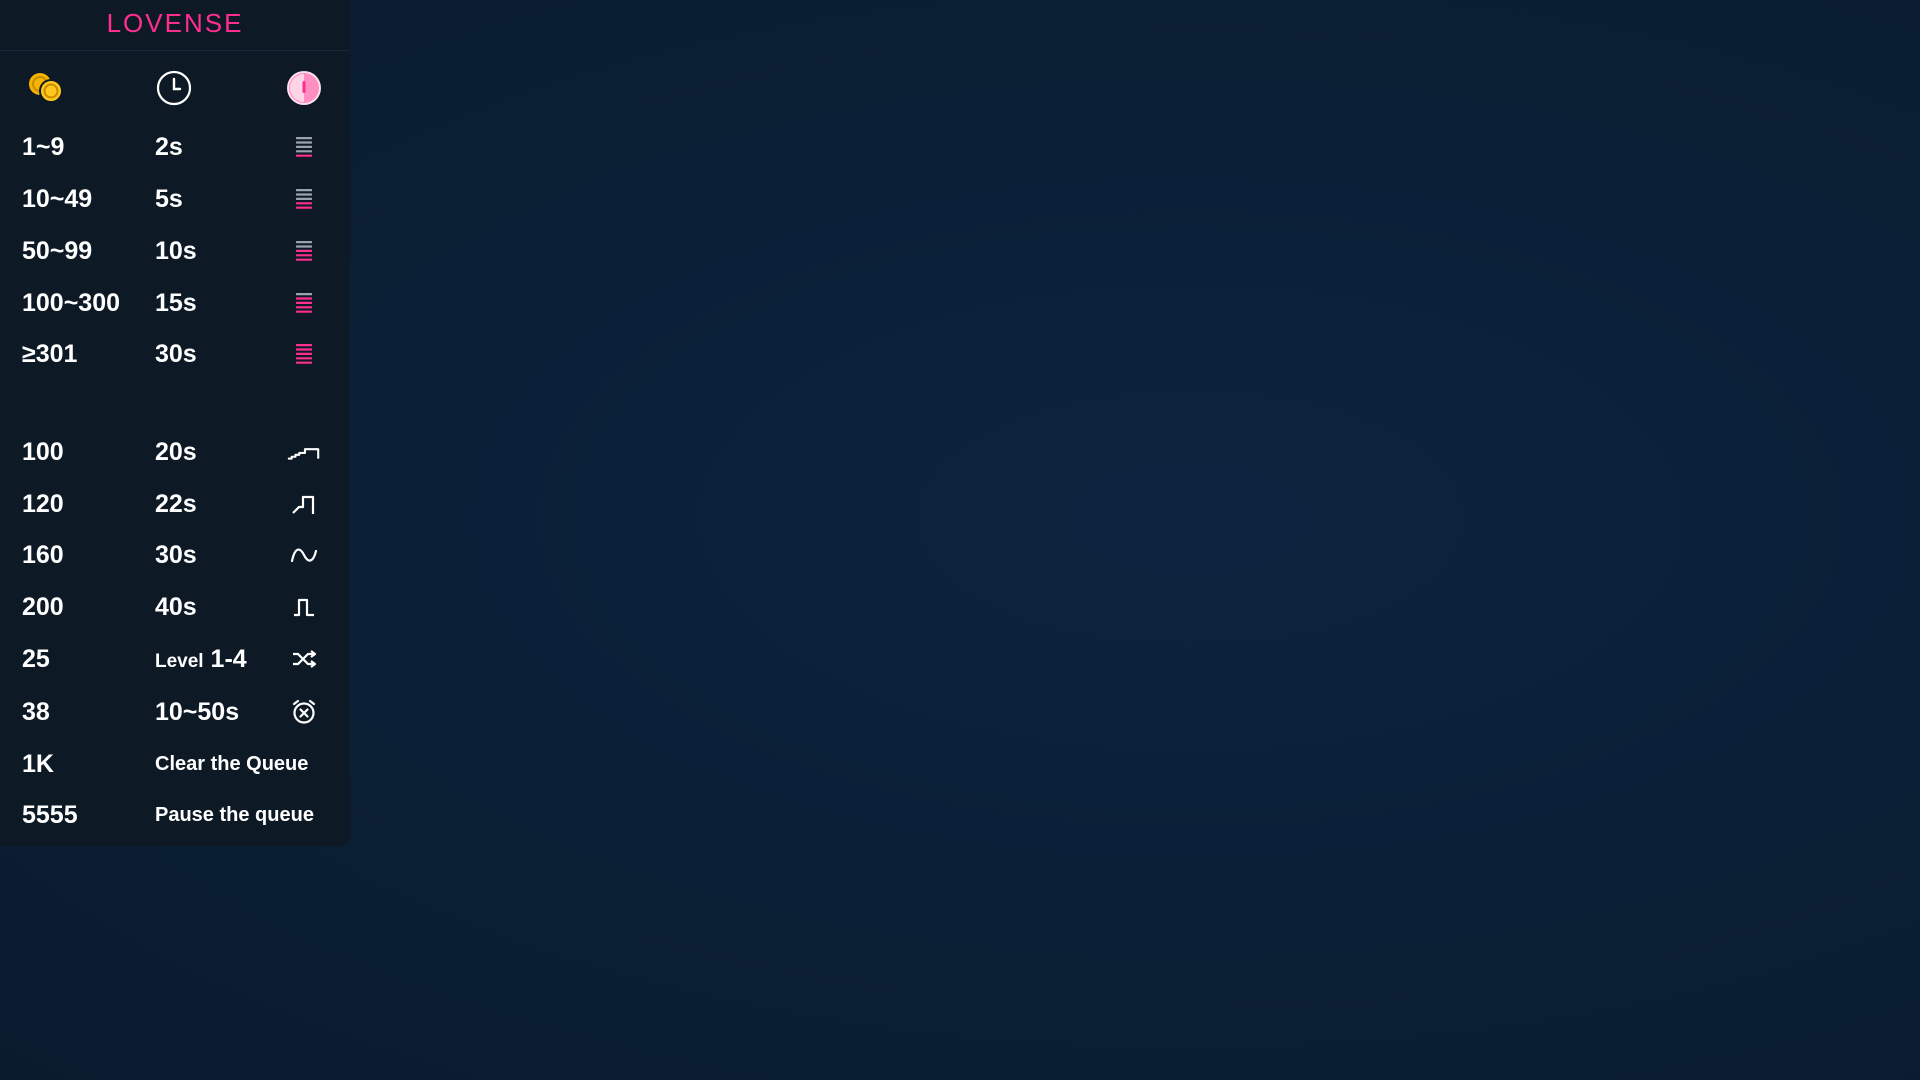 The image size is (1920, 1080). I want to click on duration: 15s, so click(176, 303).